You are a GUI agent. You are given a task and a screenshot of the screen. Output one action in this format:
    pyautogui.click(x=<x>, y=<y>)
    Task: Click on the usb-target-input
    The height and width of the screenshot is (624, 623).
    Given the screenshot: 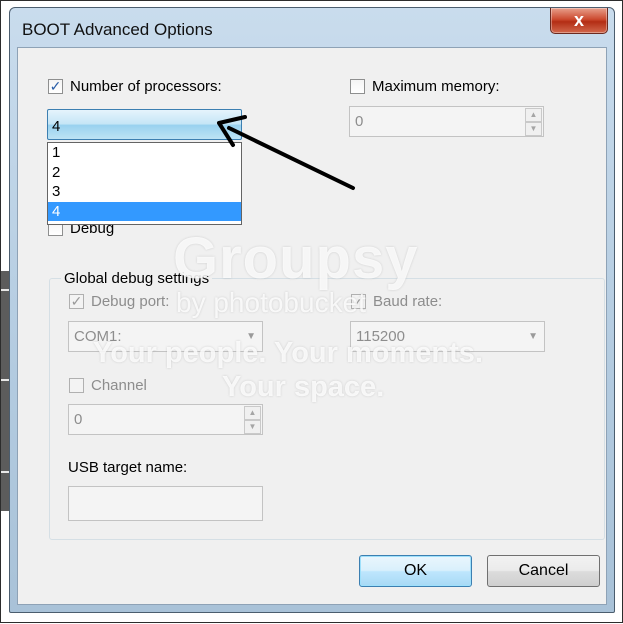 What is the action you would take?
    pyautogui.click(x=165, y=503)
    